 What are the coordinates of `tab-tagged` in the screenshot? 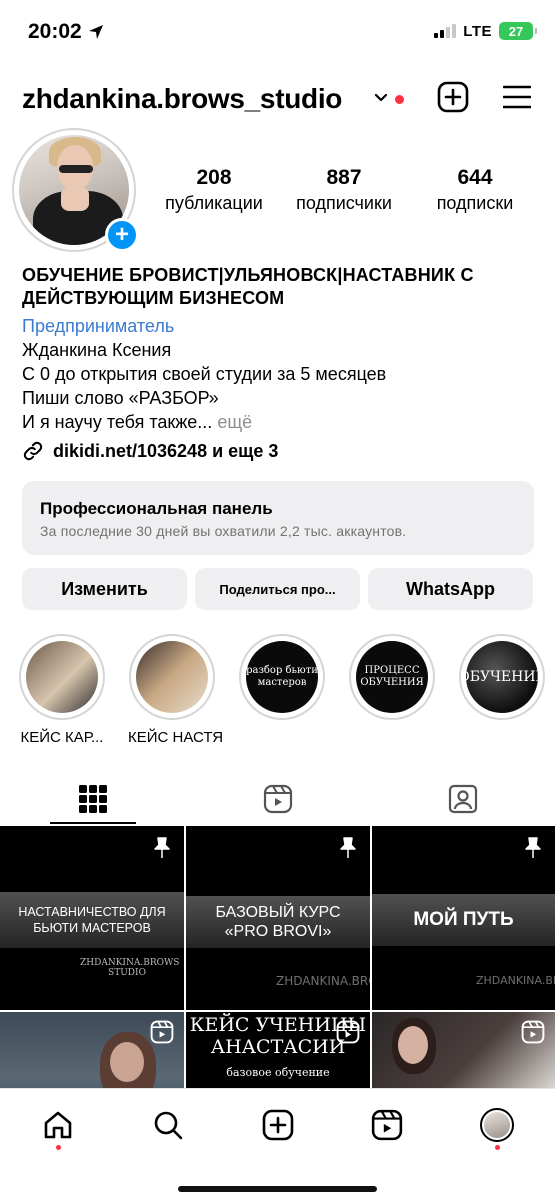 It's located at (462, 799).